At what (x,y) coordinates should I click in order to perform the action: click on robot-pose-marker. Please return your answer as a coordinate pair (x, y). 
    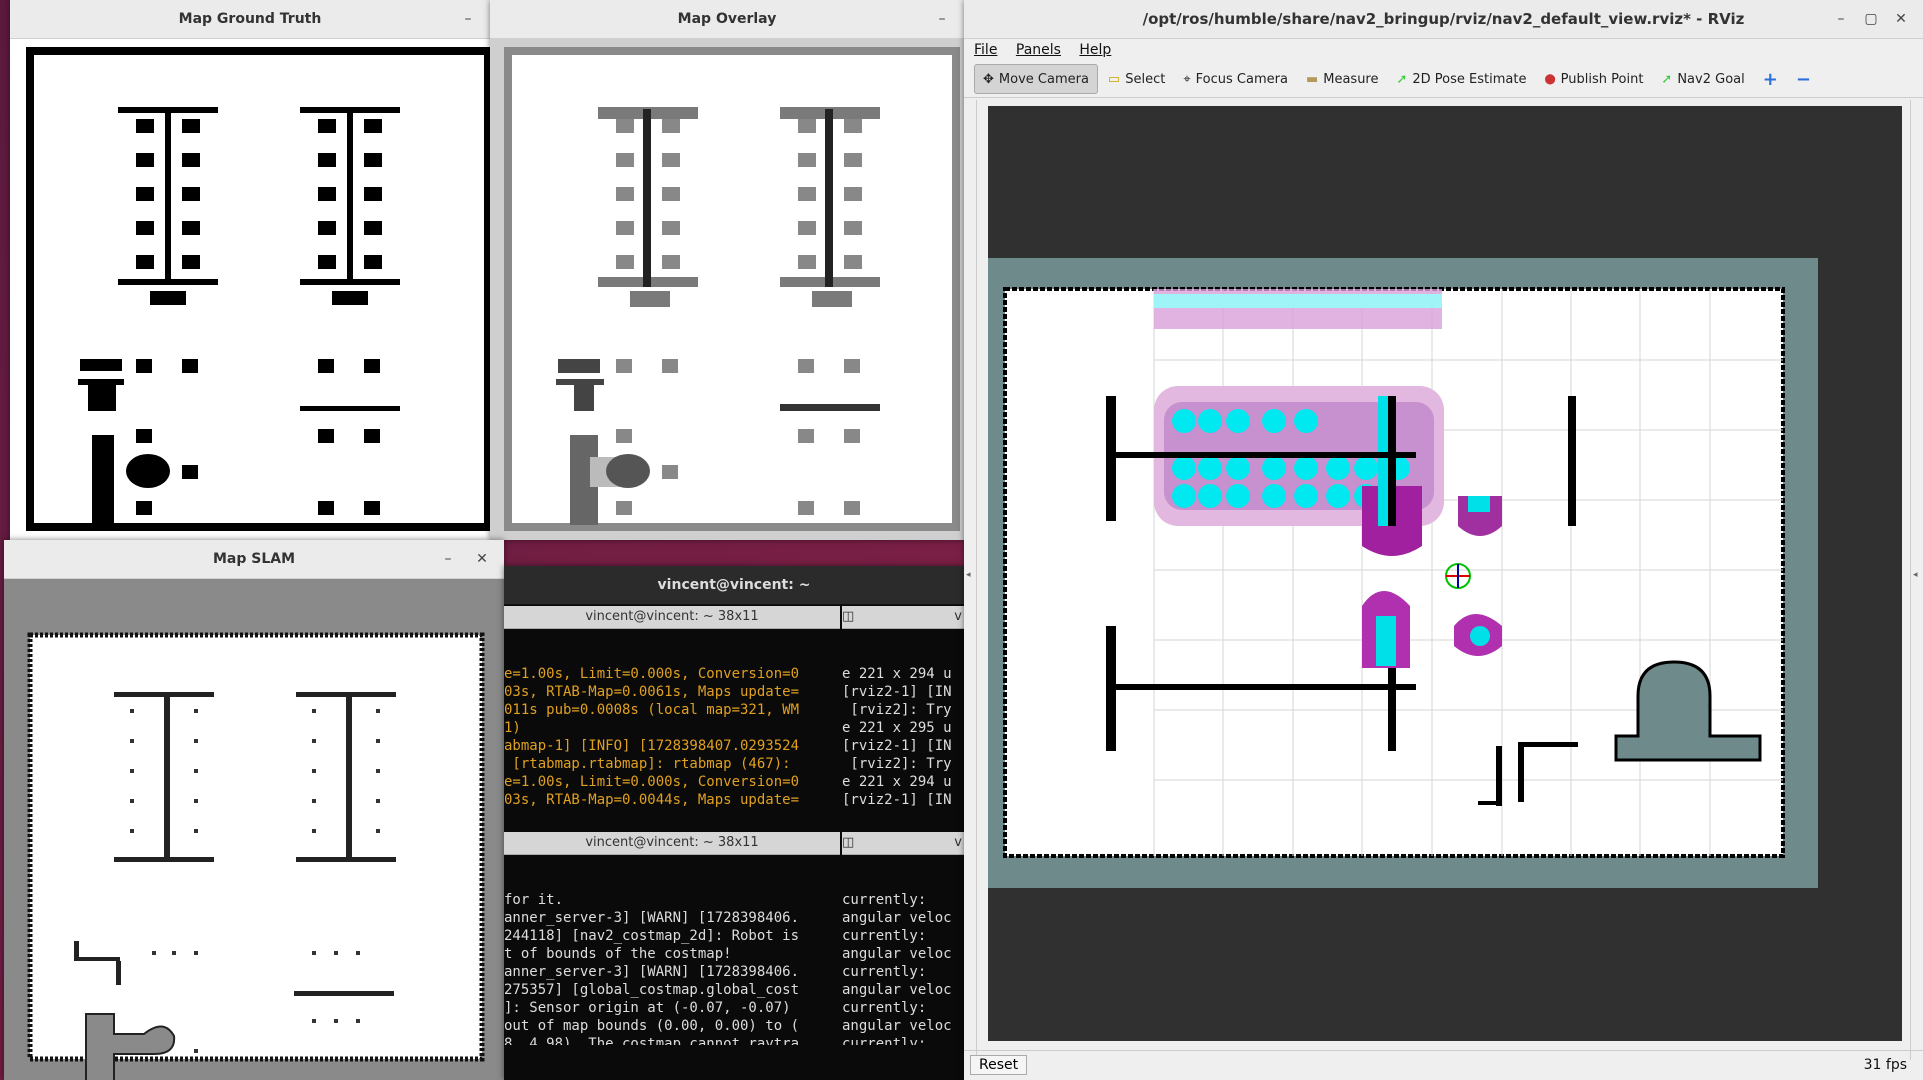
    Looking at the image, I should click on (1458, 576).